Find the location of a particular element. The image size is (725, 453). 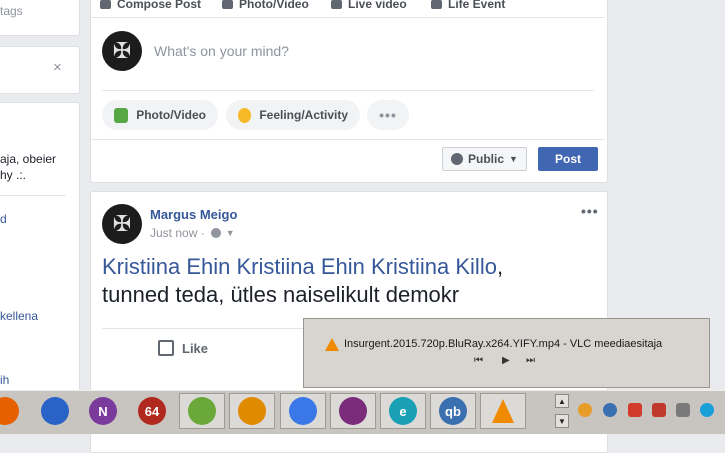

next-icon: ⏭ is located at coordinates (530, 360).